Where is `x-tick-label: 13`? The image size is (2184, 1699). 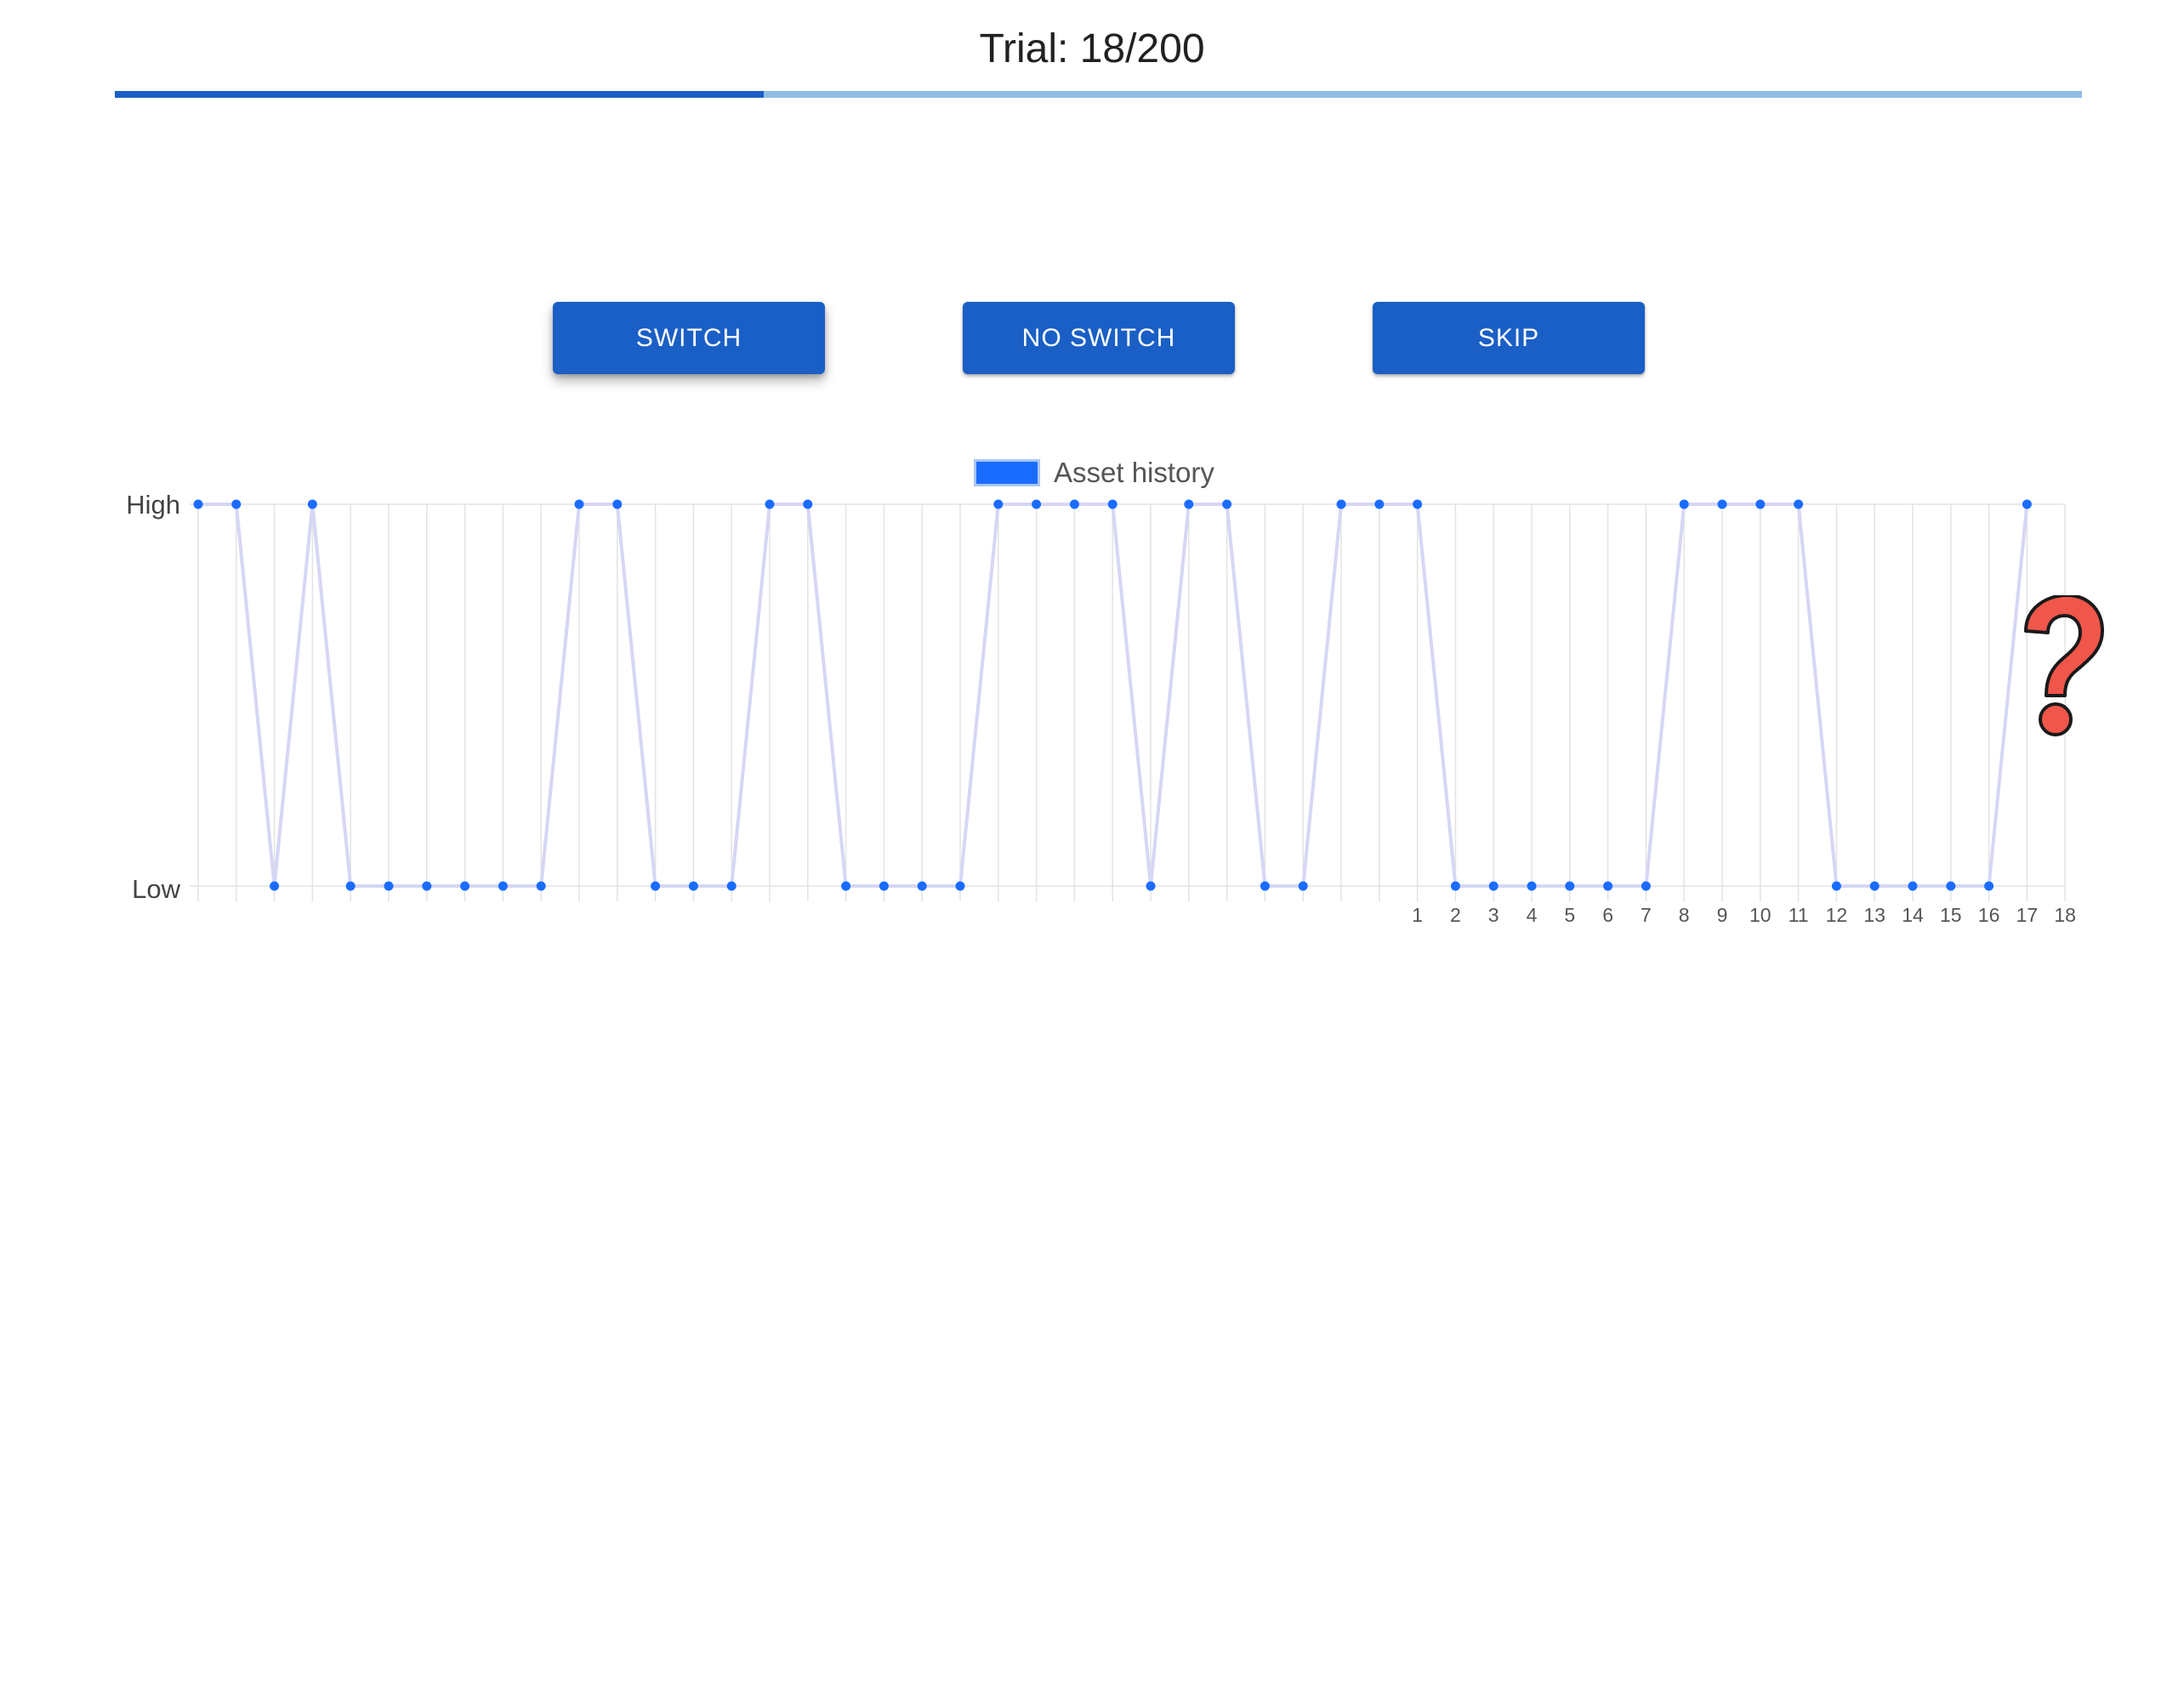 x-tick-label: 13 is located at coordinates (1874, 915).